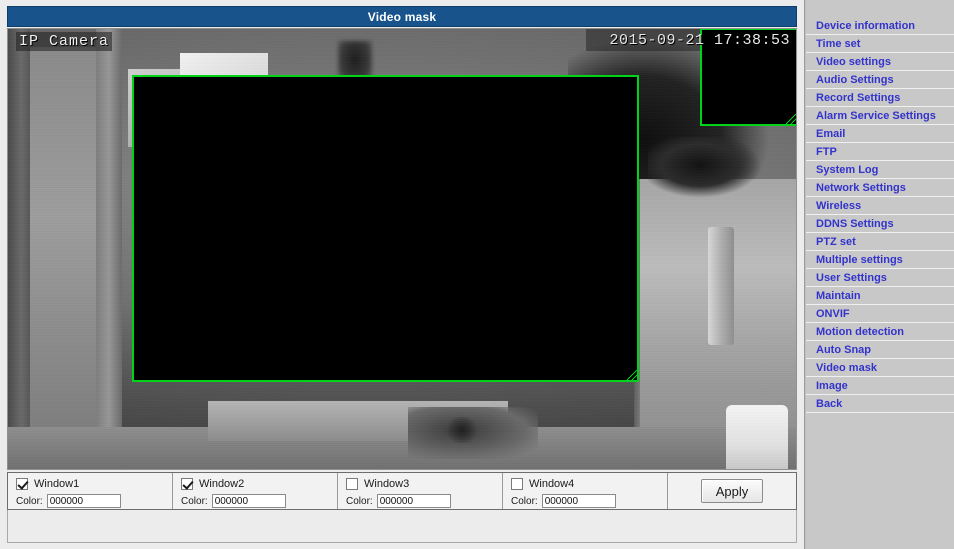  Describe the element at coordinates (222, 483) in the screenshot. I see `window2-label: Window2` at that location.